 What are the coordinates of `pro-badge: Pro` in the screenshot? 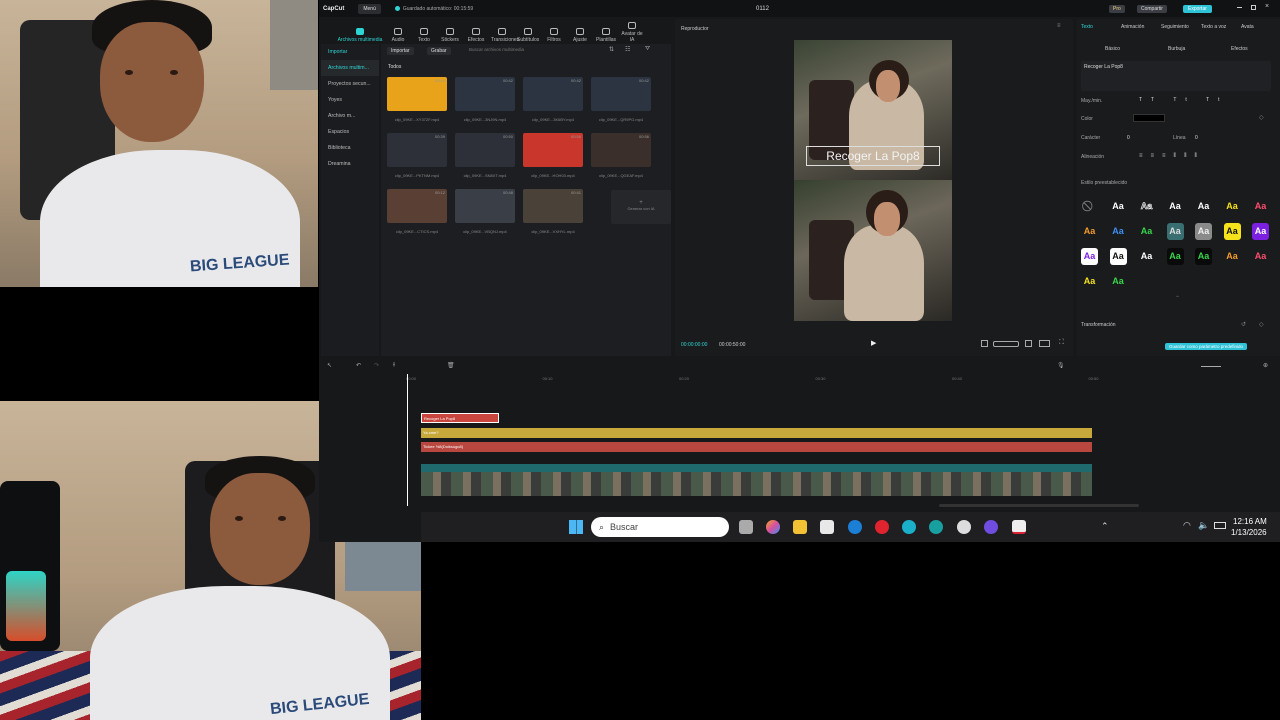 It's located at (1117, 8).